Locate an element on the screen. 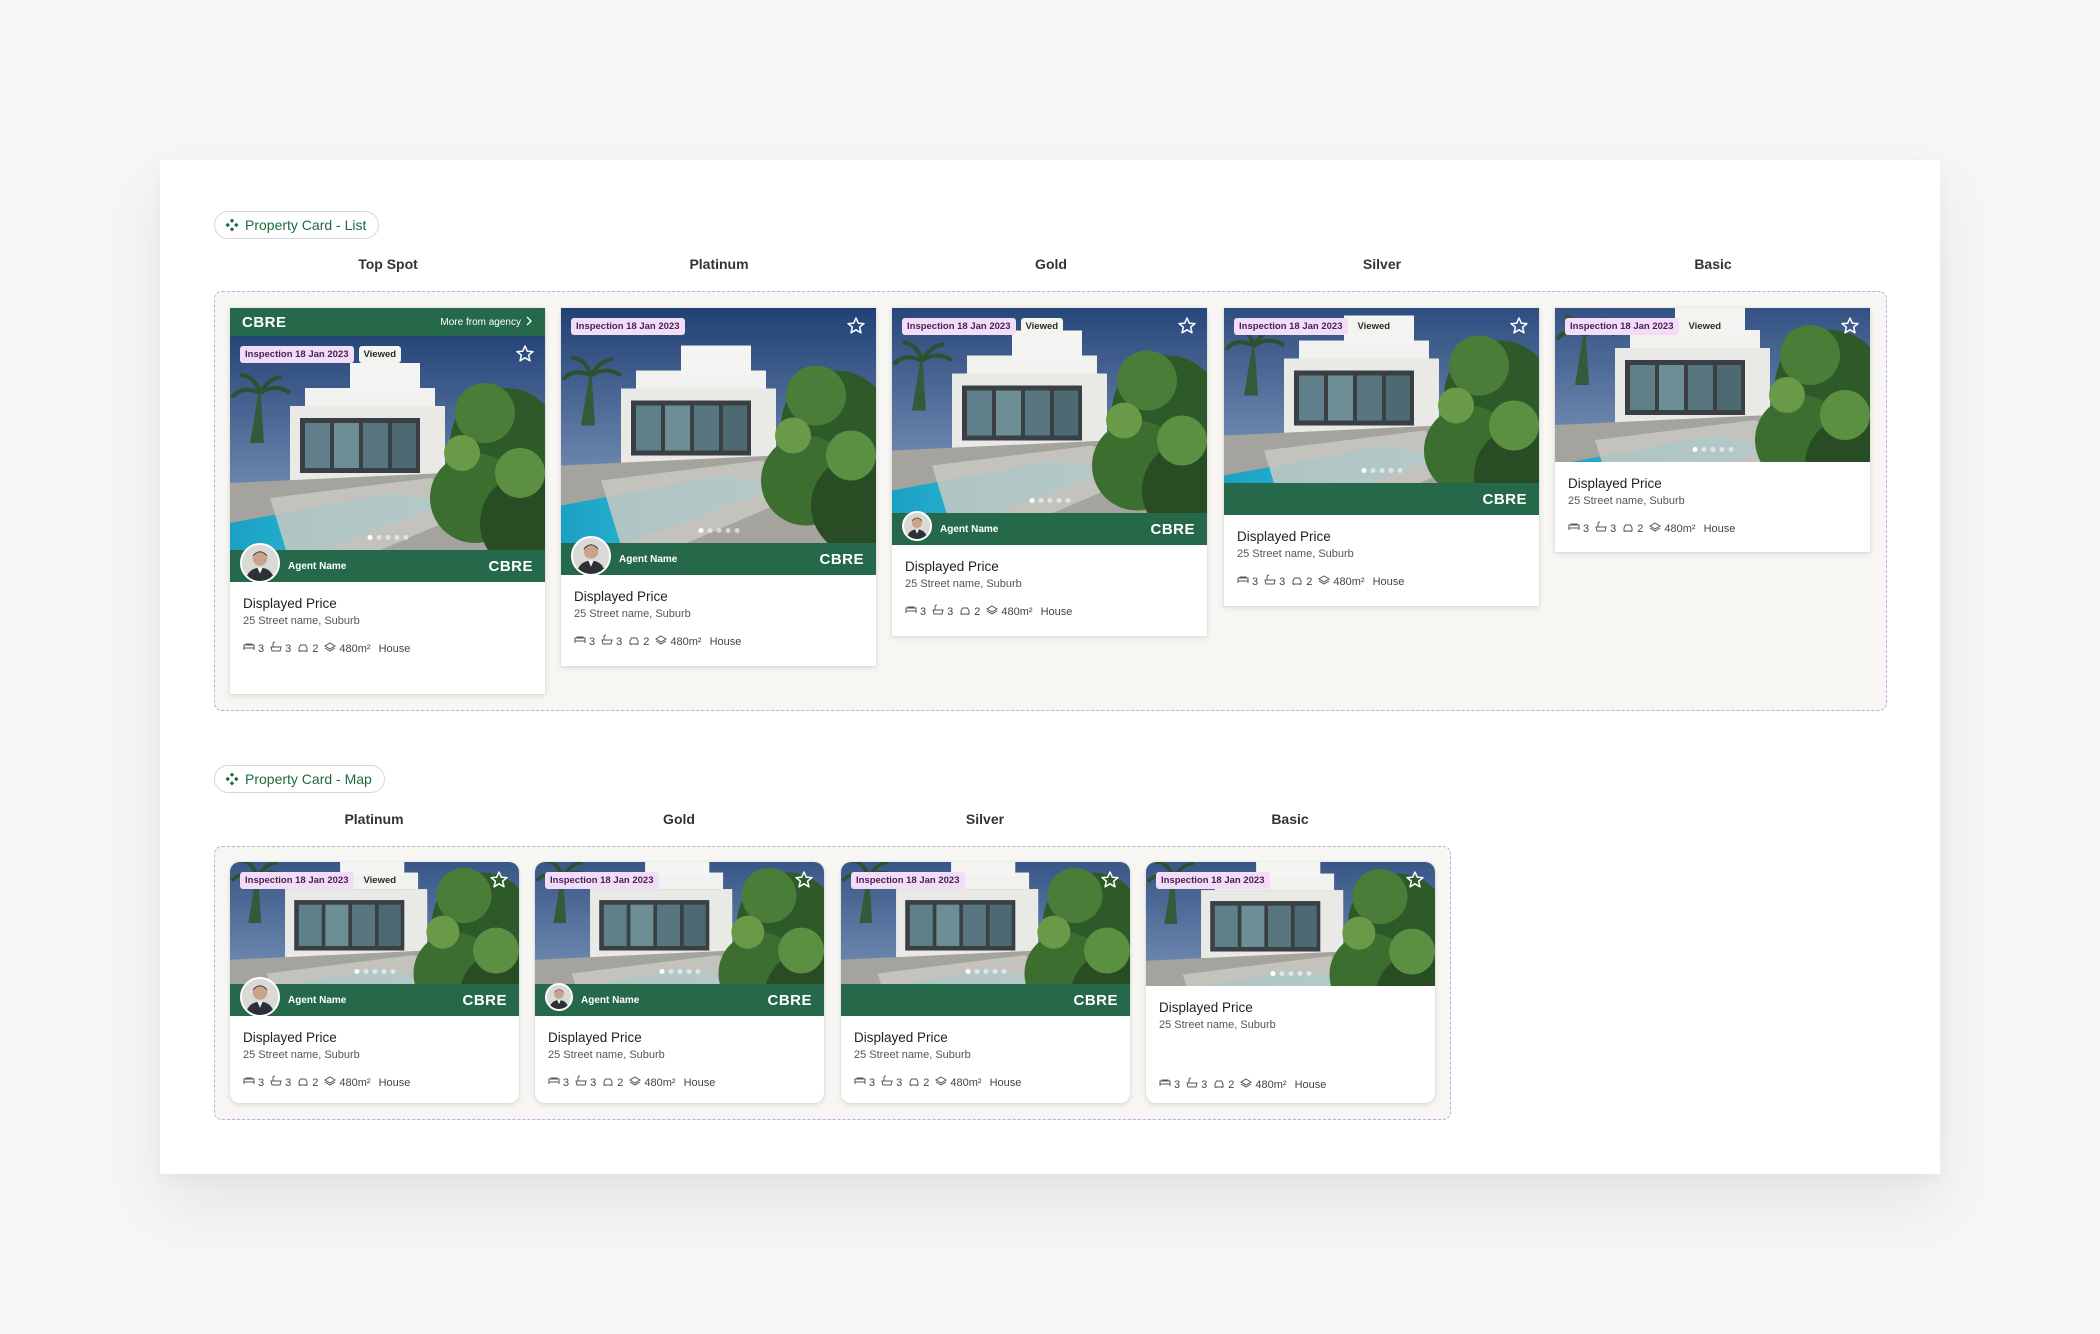 This screenshot has width=2100, height=1334. column-label-silver: Silver is located at coordinates (1382, 264).